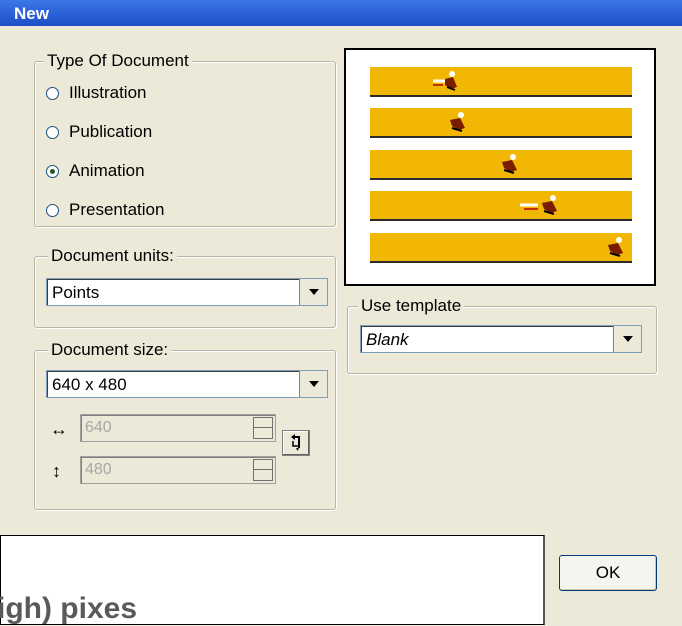 This screenshot has width=682, height=626. What do you see at coordinates (108, 92) in the screenshot?
I see `radio-illustration-label: Illustration` at bounding box center [108, 92].